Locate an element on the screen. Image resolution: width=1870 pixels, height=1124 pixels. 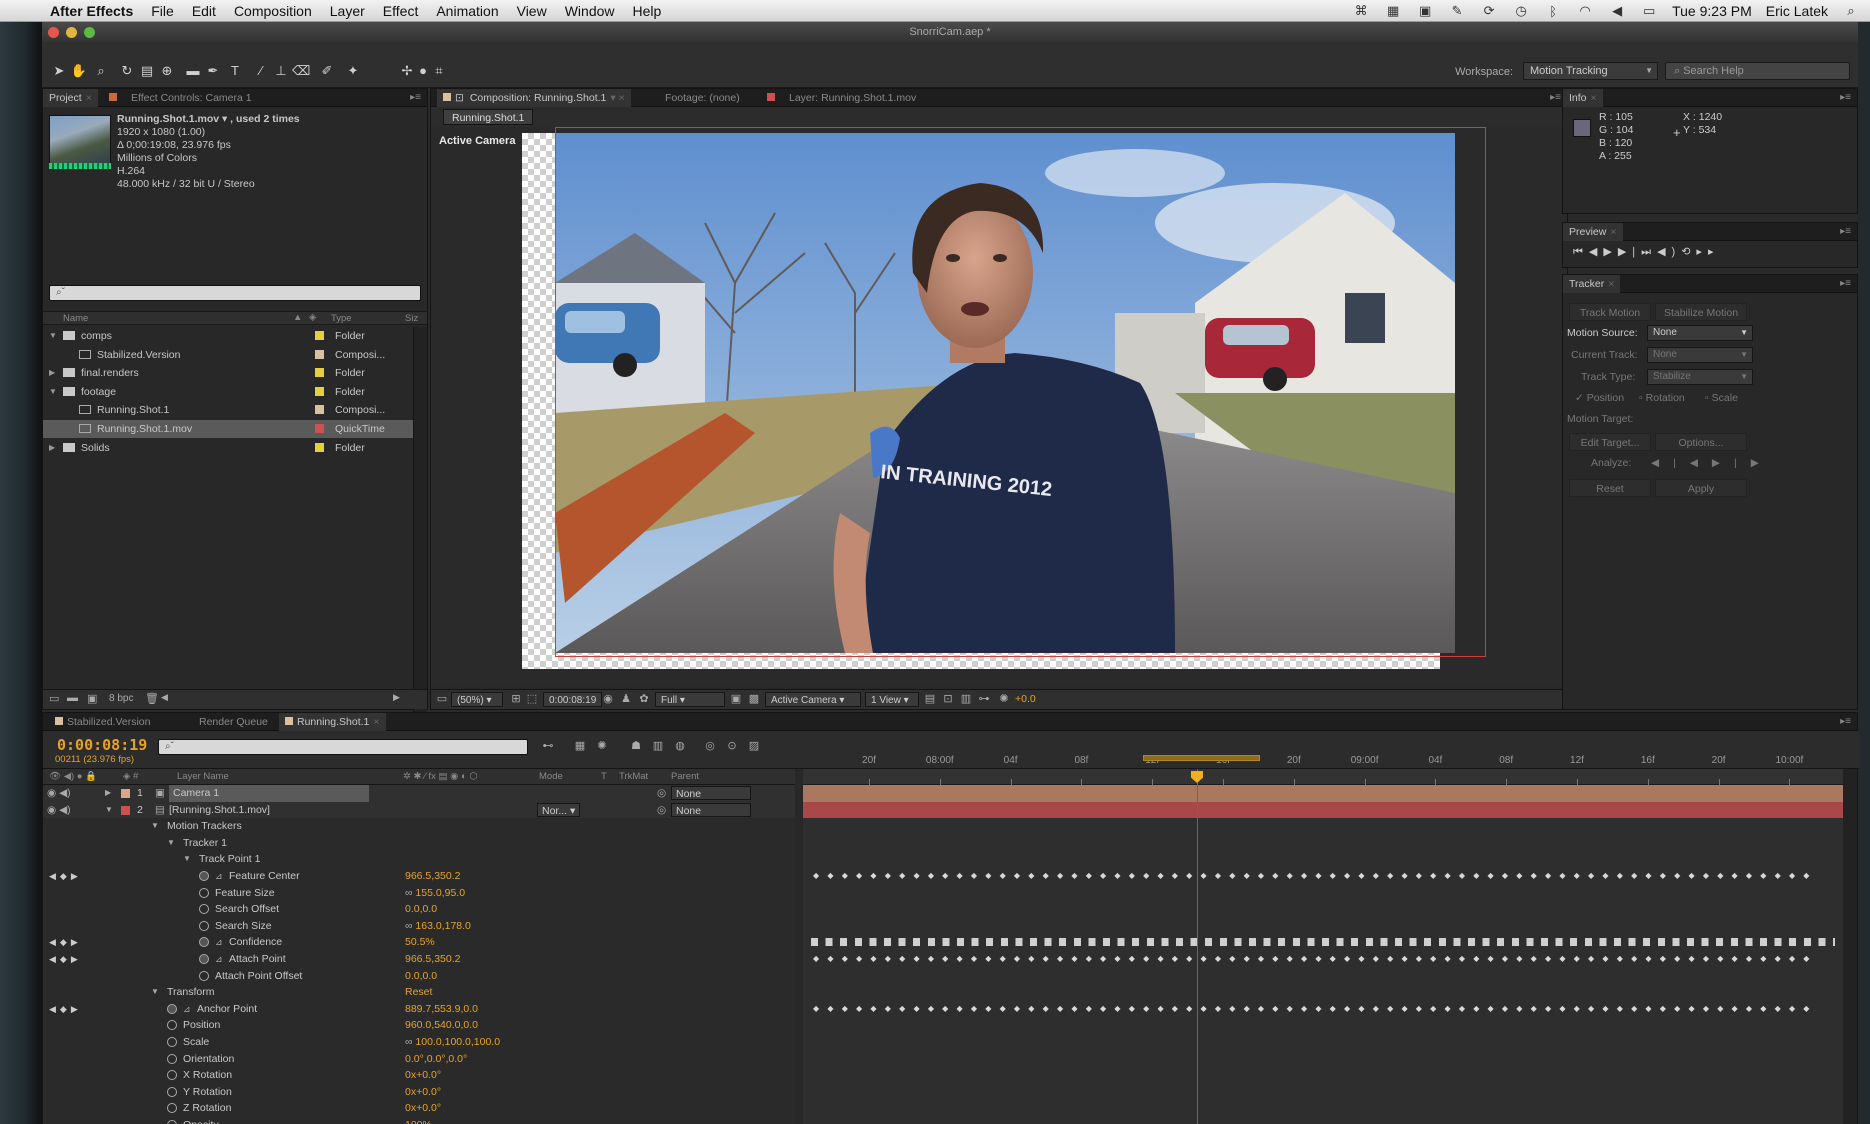
label-column-icon: ◈ # is located at coordinates (130, 776).